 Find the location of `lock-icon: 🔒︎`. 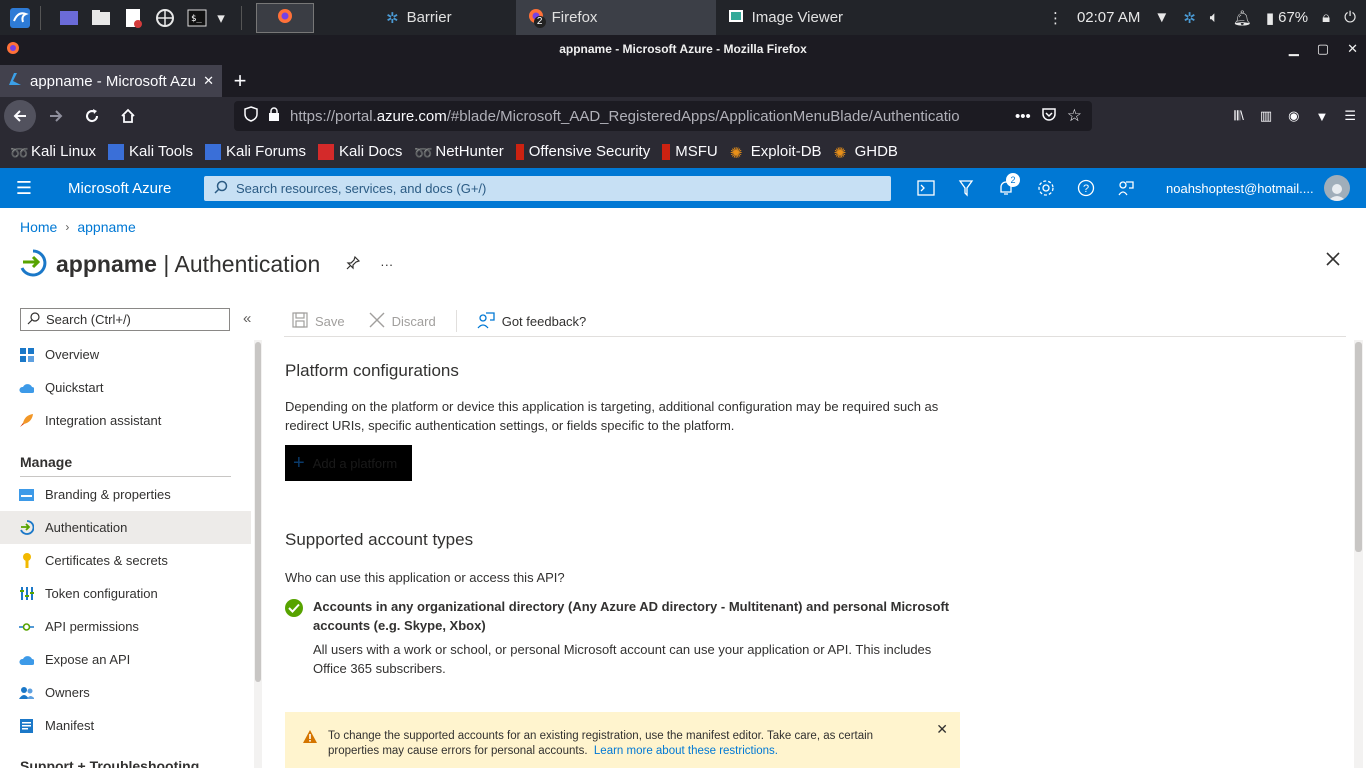

lock-icon: 🔒︎ is located at coordinates (1326, 17).